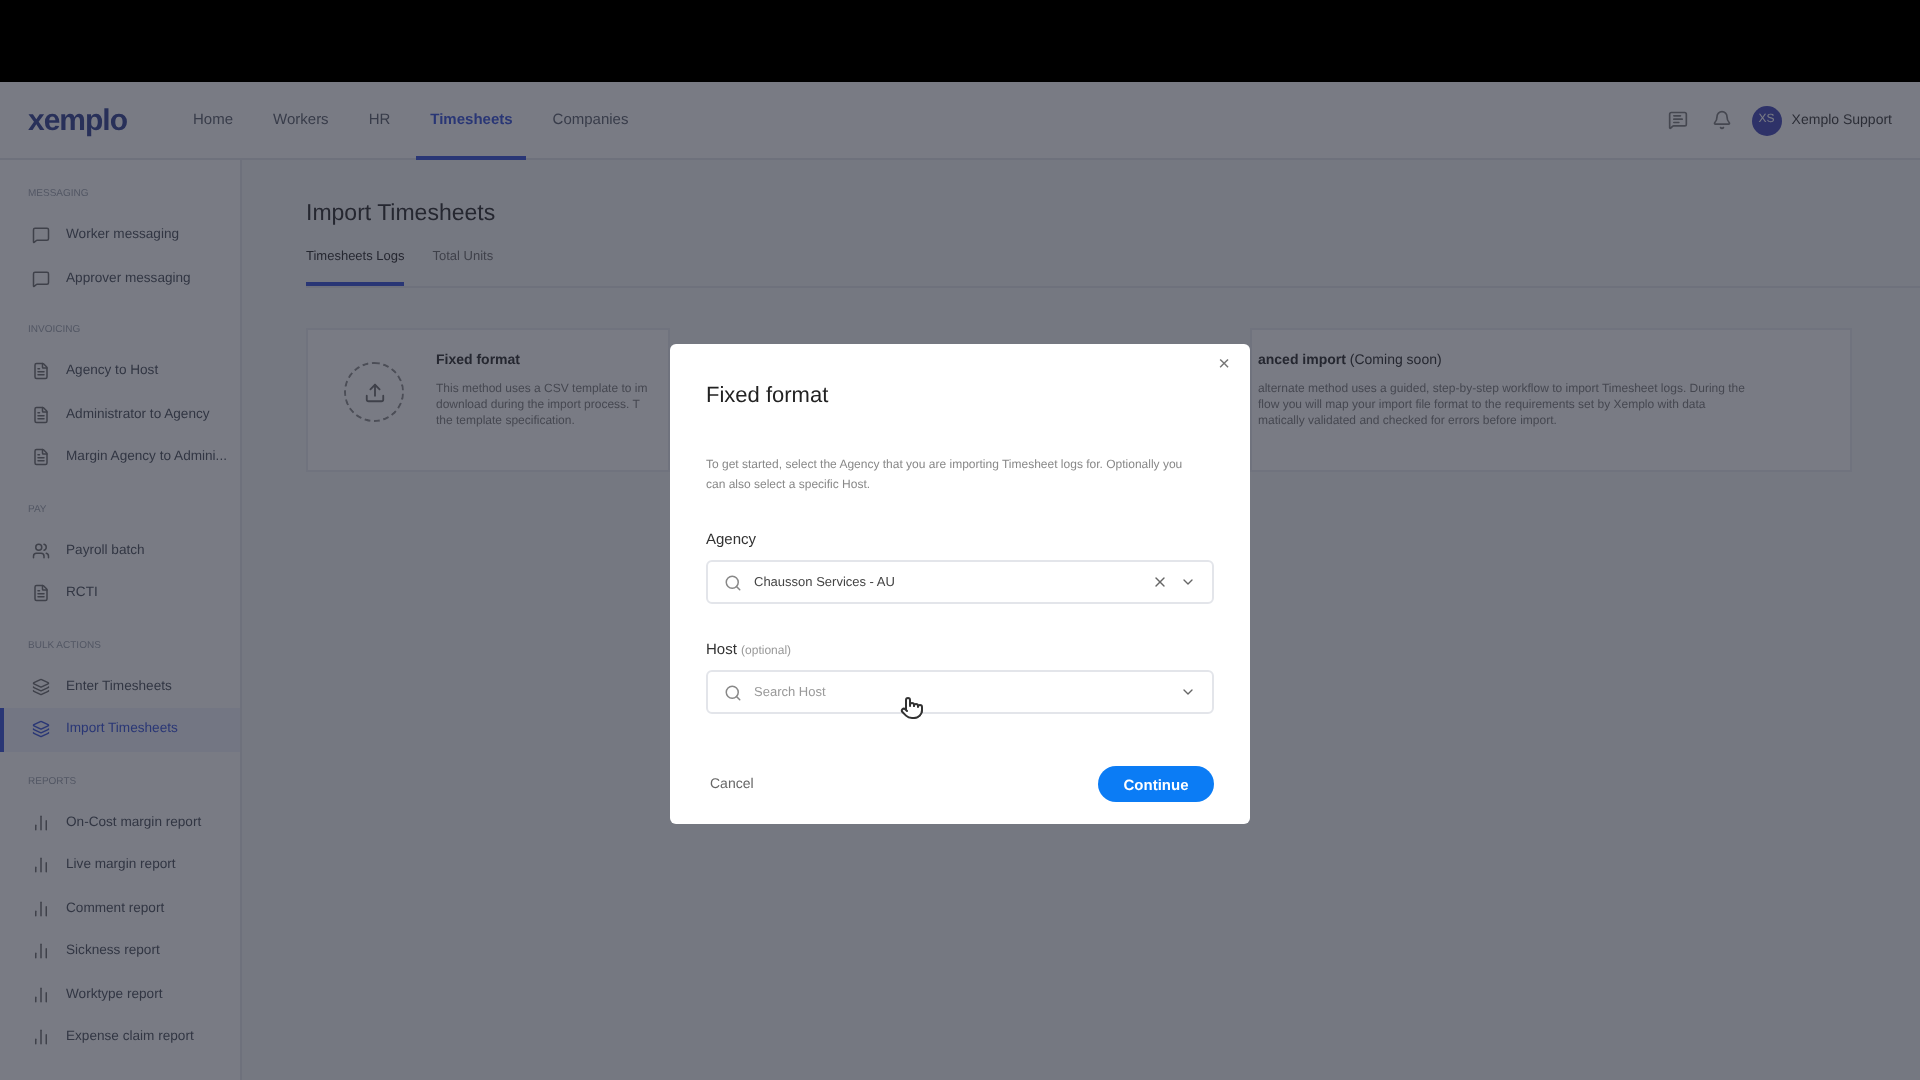  What do you see at coordinates (41, 550) in the screenshot?
I see `people-icon` at bounding box center [41, 550].